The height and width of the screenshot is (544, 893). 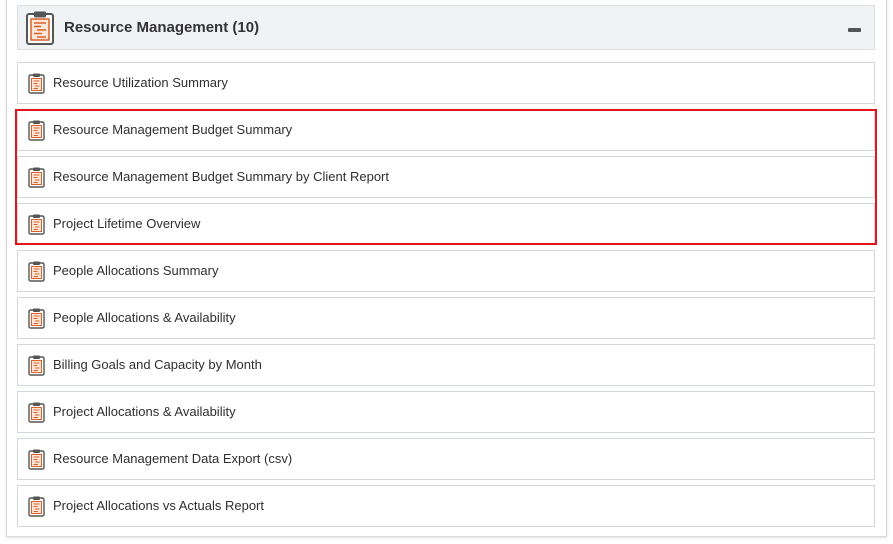 What do you see at coordinates (446, 412) in the screenshot?
I see `report-row: Project Allocations & Availability` at bounding box center [446, 412].